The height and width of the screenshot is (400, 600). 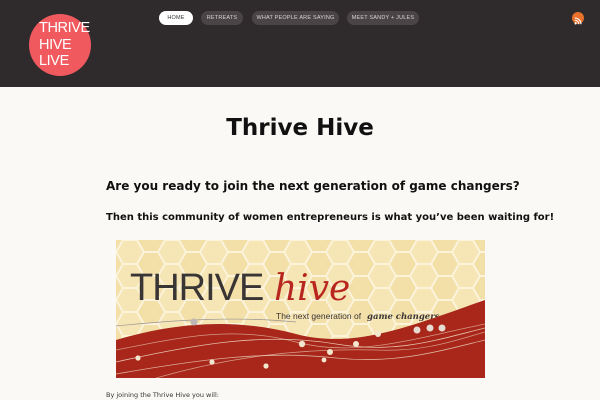 I want to click on intro-text: By joining the Thrive Hive you will:, so click(x=162, y=395).